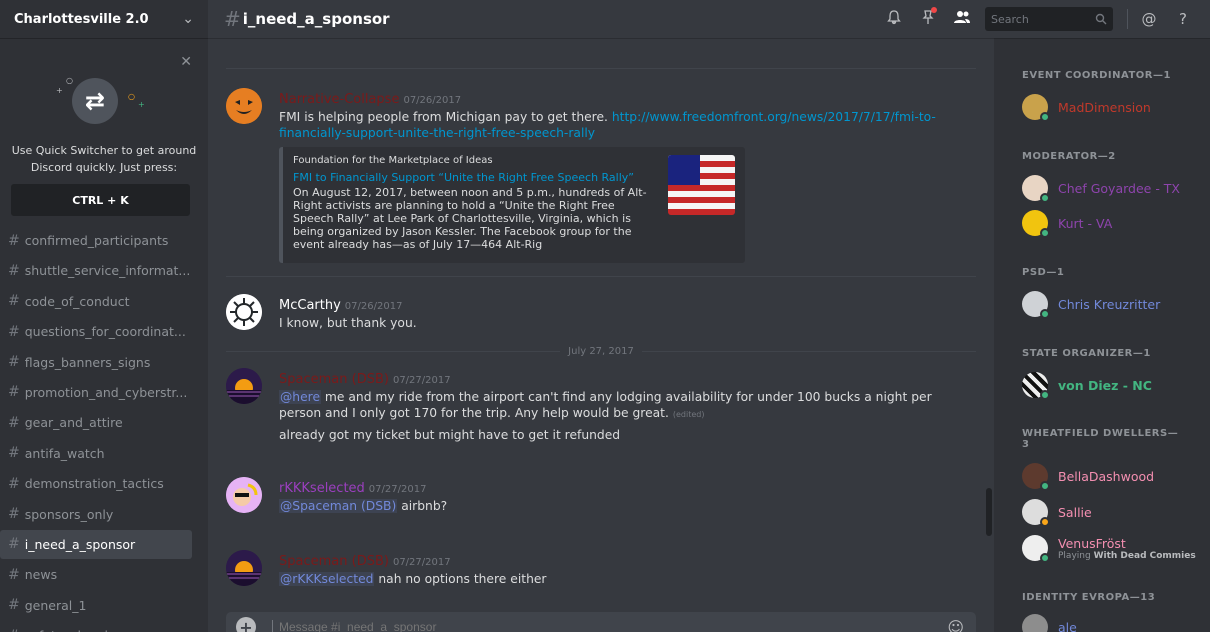 The image size is (1210, 632). What do you see at coordinates (1089, 597) in the screenshot?
I see `role-header: IDENTITY EVROPA—13` at bounding box center [1089, 597].